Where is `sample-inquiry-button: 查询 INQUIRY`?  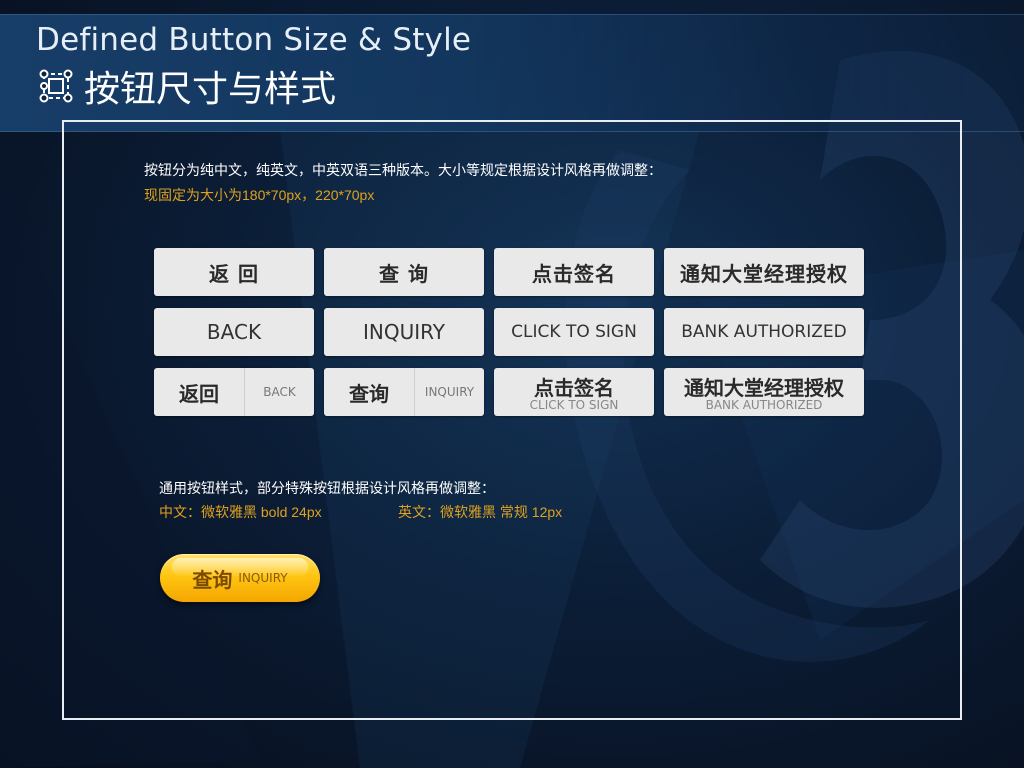 sample-inquiry-button: 查询 INQUIRY is located at coordinates (240, 578).